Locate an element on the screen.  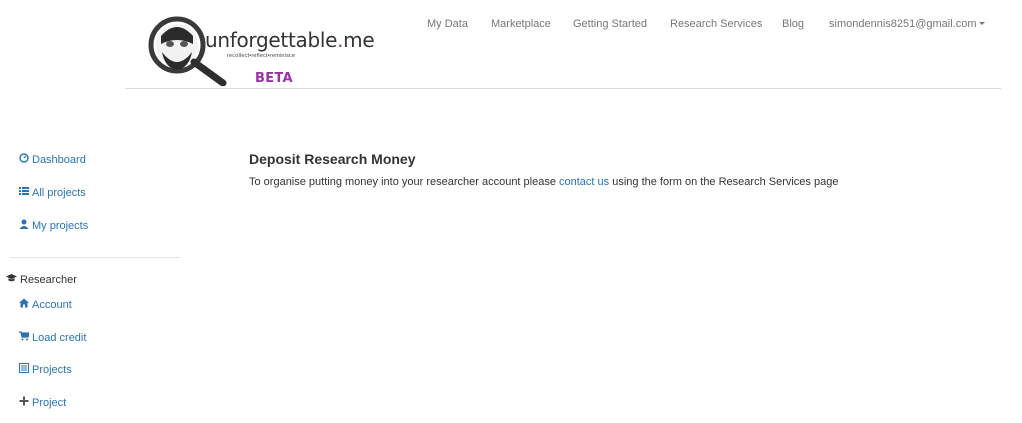
sidebar-item-label: Load credit is located at coordinates (59, 338).